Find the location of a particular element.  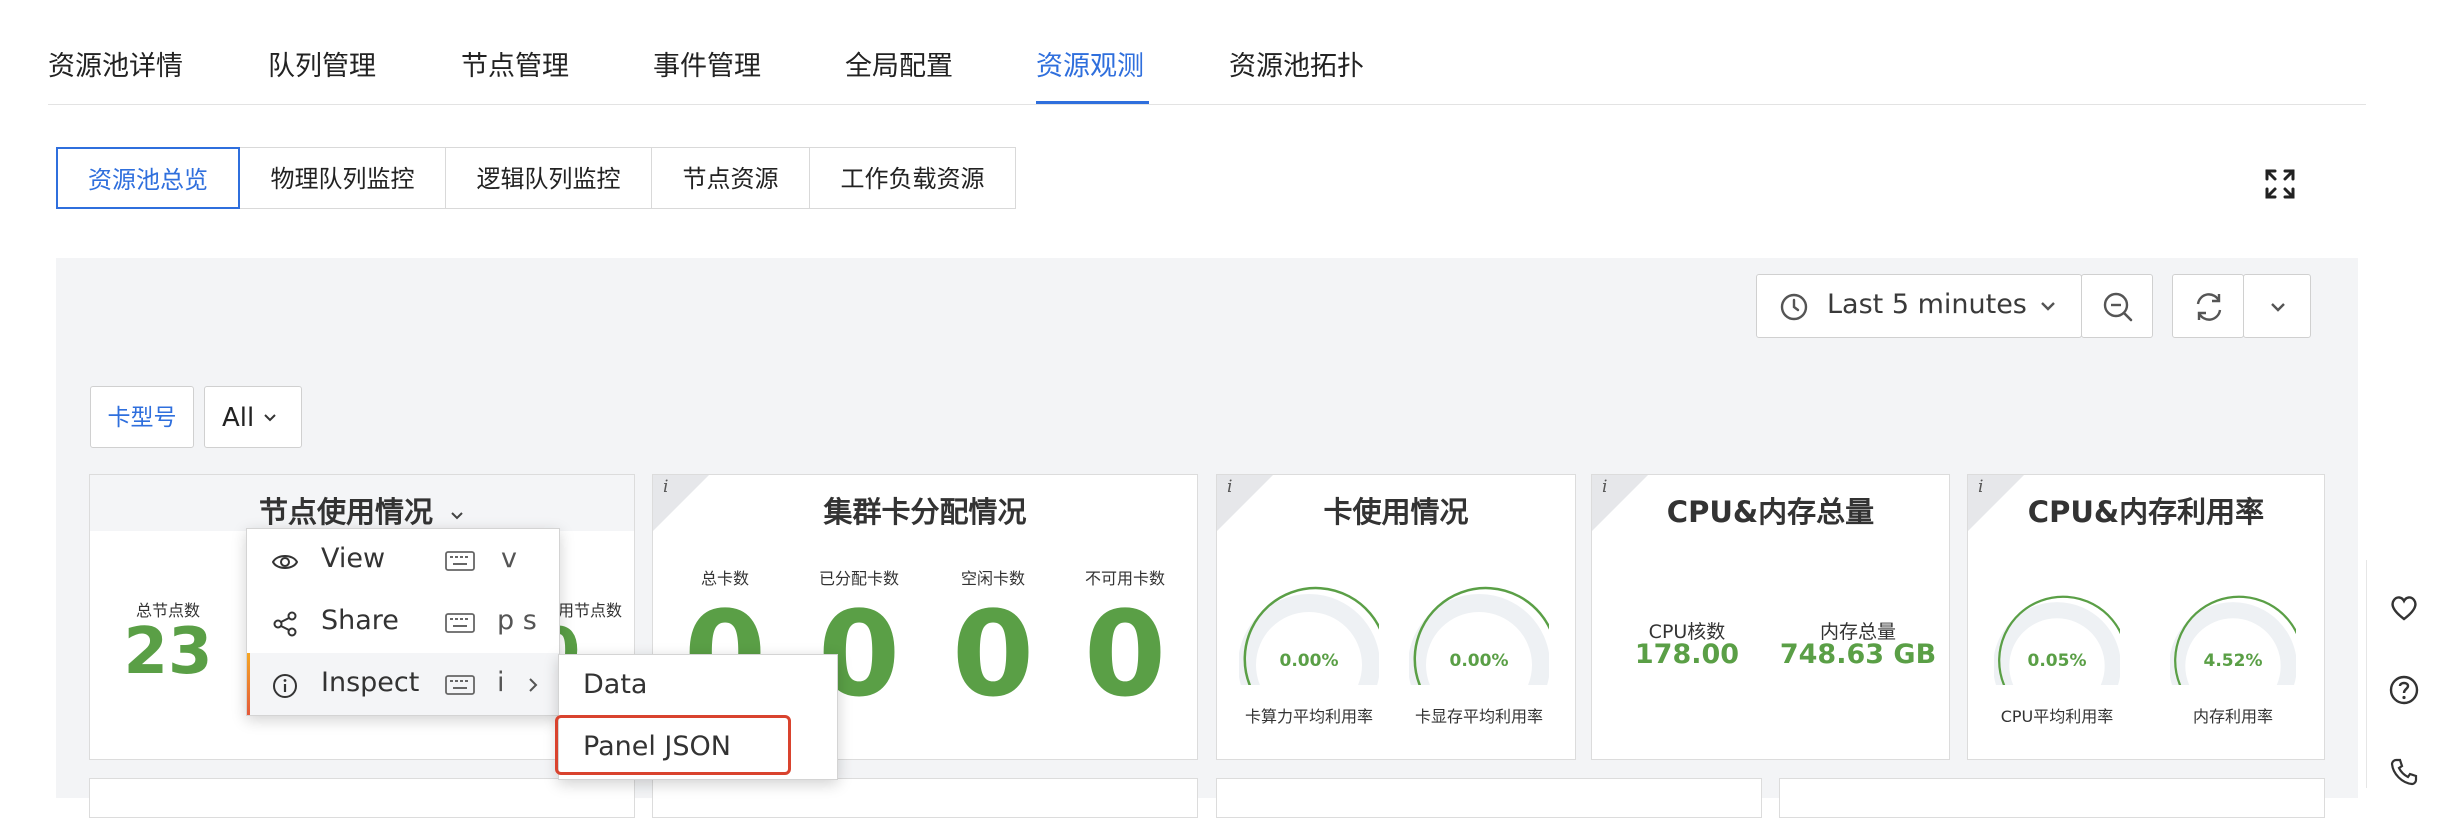

mem-util-label: 内存利用率 is located at coordinates (2232, 716).